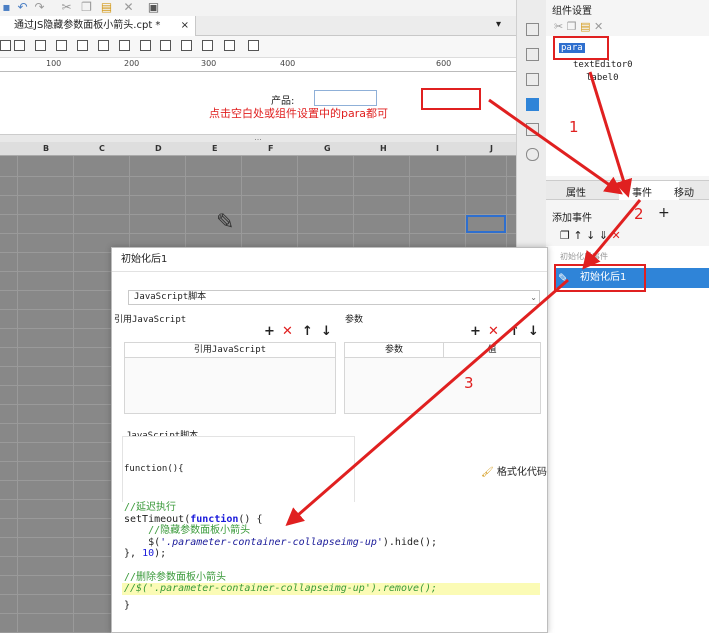 The height and width of the screenshot is (633, 709). Describe the element at coordinates (19, 45) in the screenshot. I see `toolbar-btn-2-icon` at that location.